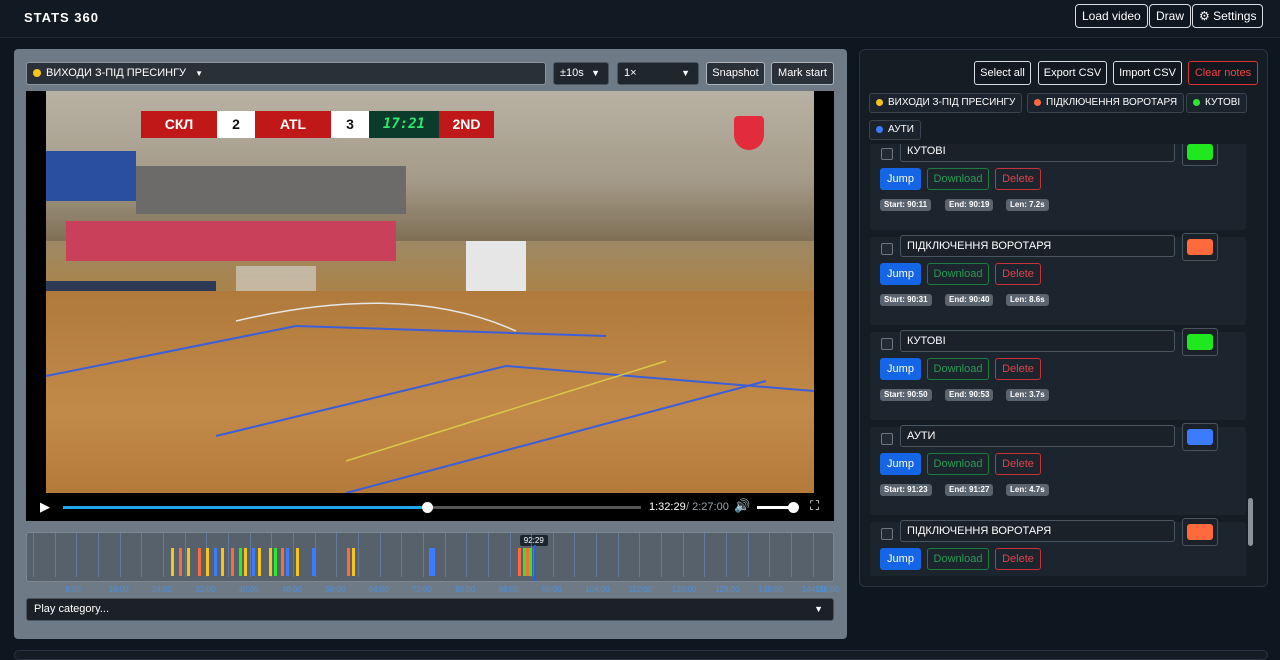 The width and height of the screenshot is (1280, 660). What do you see at coordinates (1250, 522) in the screenshot?
I see `clip-list-scrollbar` at bounding box center [1250, 522].